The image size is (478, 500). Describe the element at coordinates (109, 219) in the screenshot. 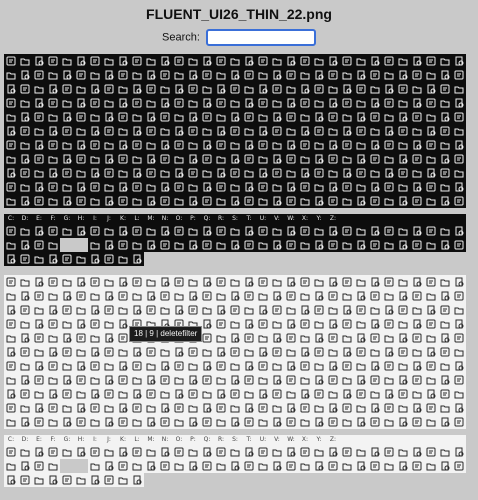

I see `drive-letter-label: J:` at that location.